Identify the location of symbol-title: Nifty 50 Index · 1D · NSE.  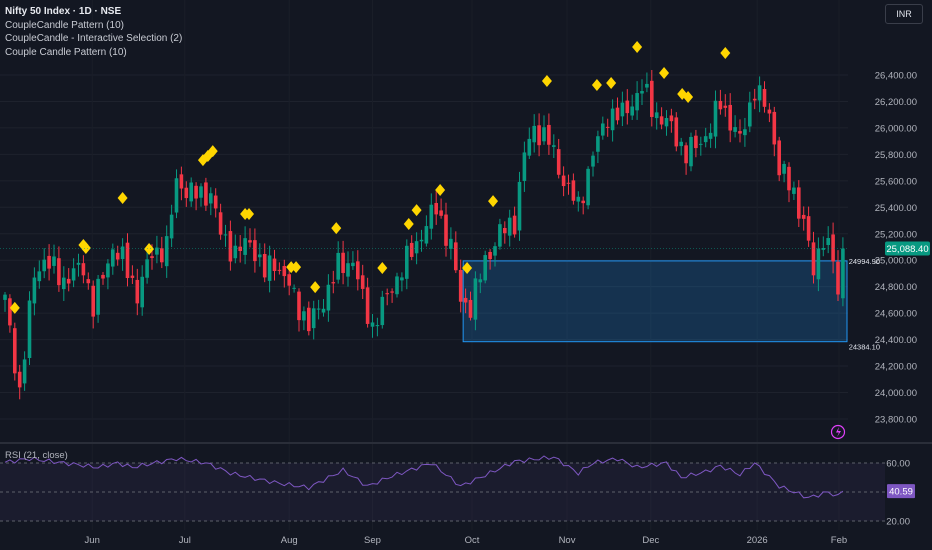
(93, 12).